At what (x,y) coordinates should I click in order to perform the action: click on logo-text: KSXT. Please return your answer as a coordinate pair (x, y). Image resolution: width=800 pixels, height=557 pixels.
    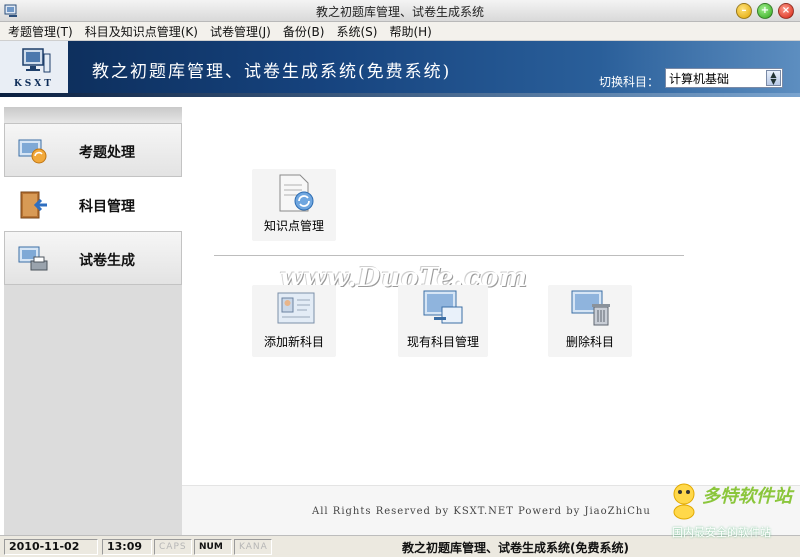
    Looking at the image, I should click on (33, 84).